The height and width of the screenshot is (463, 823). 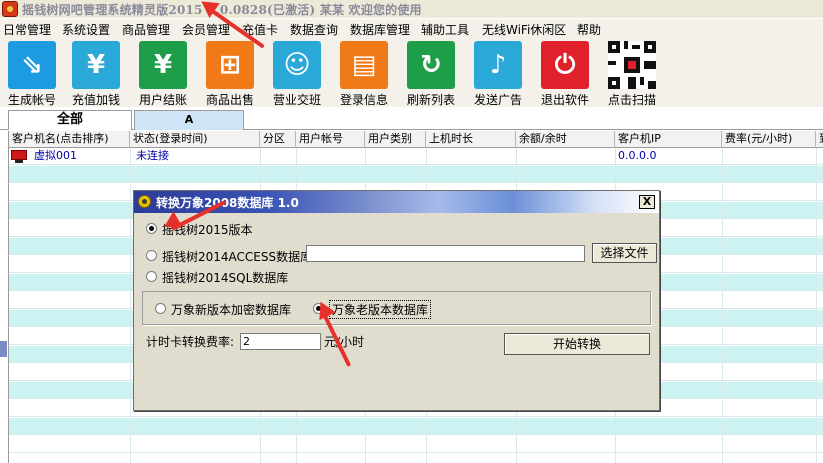 I want to click on col-duration: 上机时长, so click(x=471, y=139).